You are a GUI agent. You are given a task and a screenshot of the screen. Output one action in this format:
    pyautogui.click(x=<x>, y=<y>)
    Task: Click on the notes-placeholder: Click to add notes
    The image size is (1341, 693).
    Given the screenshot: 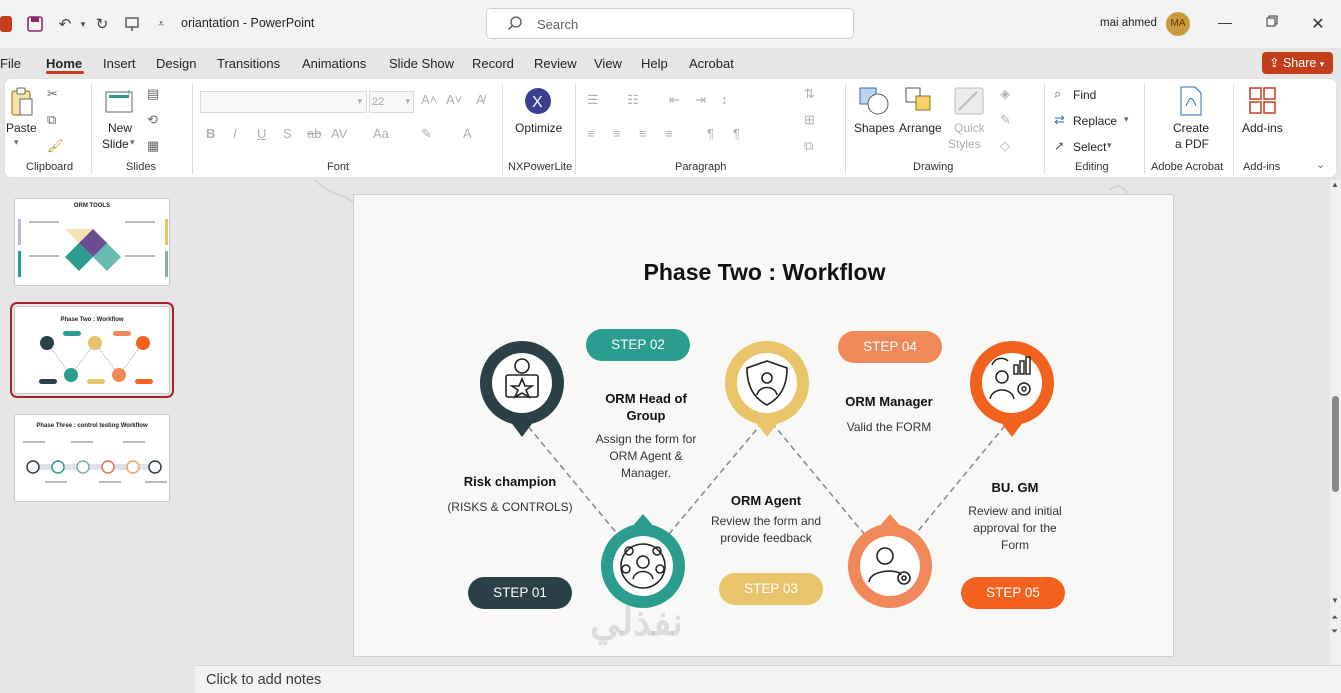 What is the action you would take?
    pyautogui.click(x=263, y=680)
    